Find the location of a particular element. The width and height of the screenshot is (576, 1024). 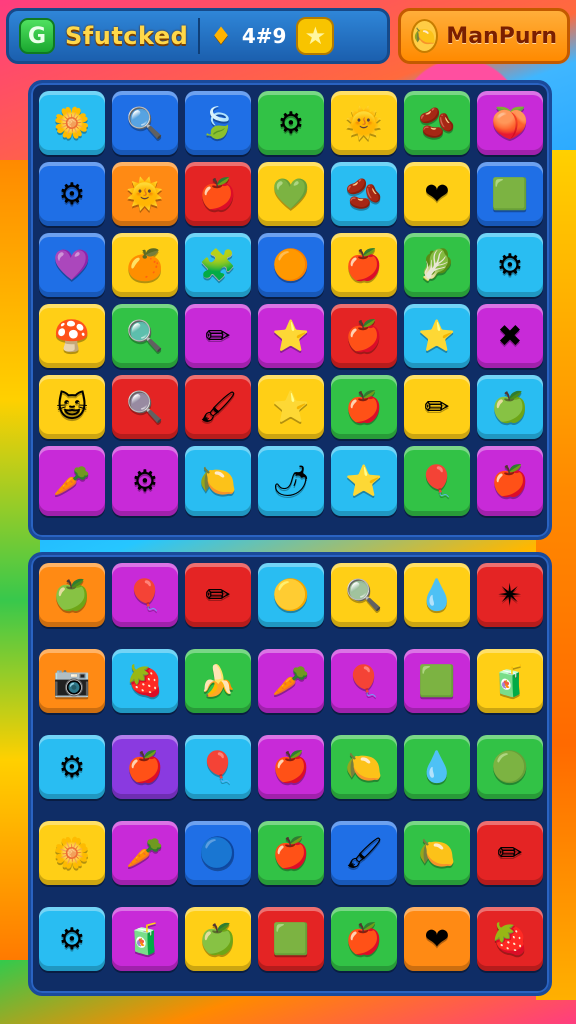

balloon-icon: 🎈 is located at coordinates (437, 481).